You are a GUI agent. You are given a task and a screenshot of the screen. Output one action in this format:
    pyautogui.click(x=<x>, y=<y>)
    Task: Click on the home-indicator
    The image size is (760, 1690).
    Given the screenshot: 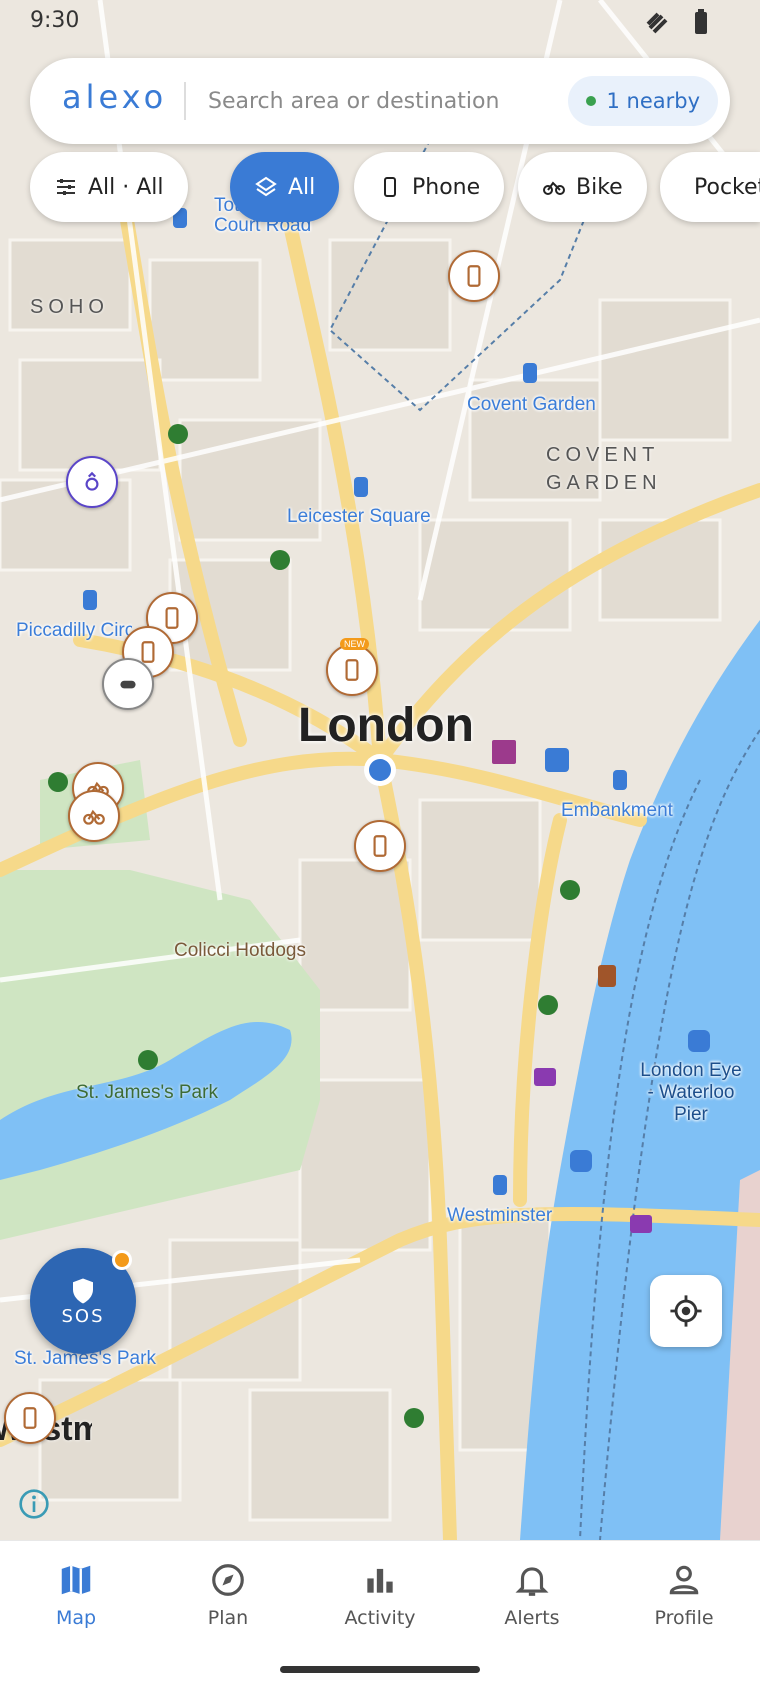 What is the action you would take?
    pyautogui.click(x=380, y=1669)
    